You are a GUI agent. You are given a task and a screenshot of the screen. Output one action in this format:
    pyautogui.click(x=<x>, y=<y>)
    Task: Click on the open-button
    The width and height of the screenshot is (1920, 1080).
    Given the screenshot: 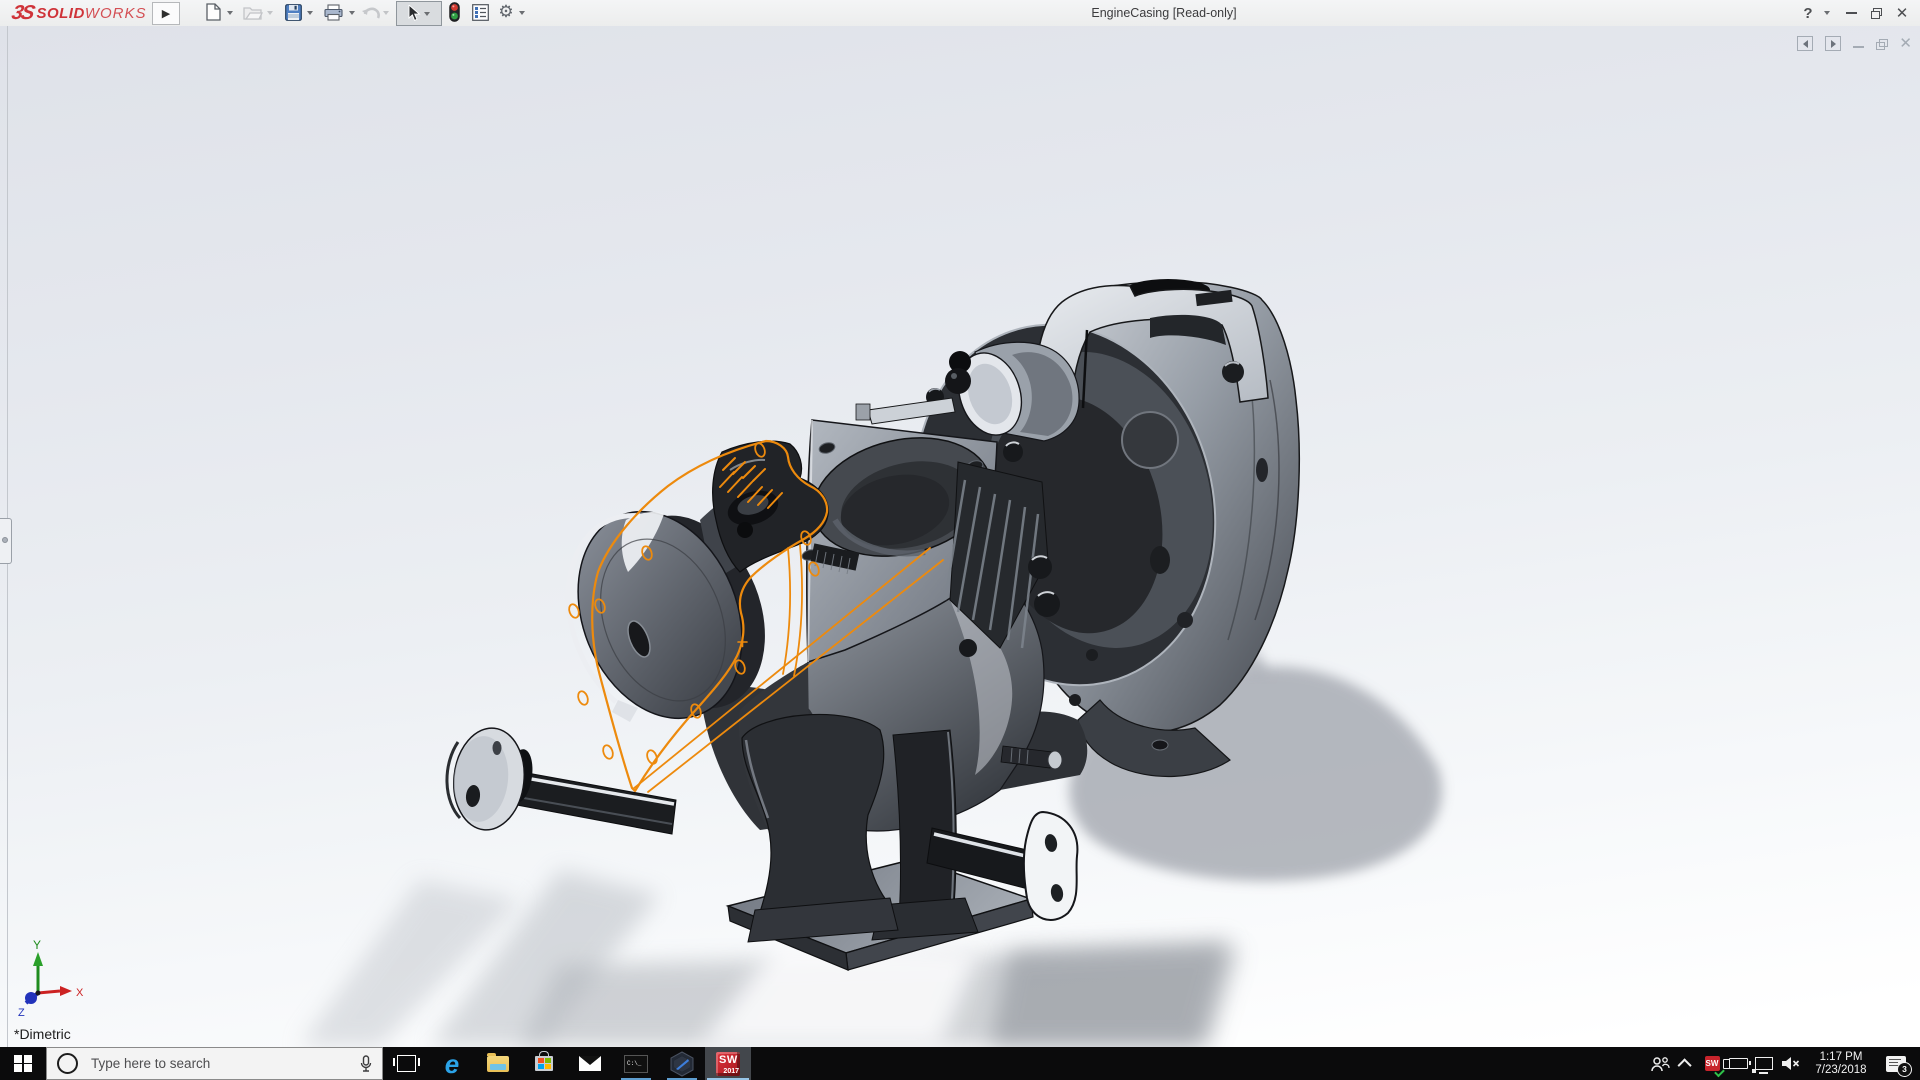 What is the action you would take?
    pyautogui.click(x=253, y=12)
    